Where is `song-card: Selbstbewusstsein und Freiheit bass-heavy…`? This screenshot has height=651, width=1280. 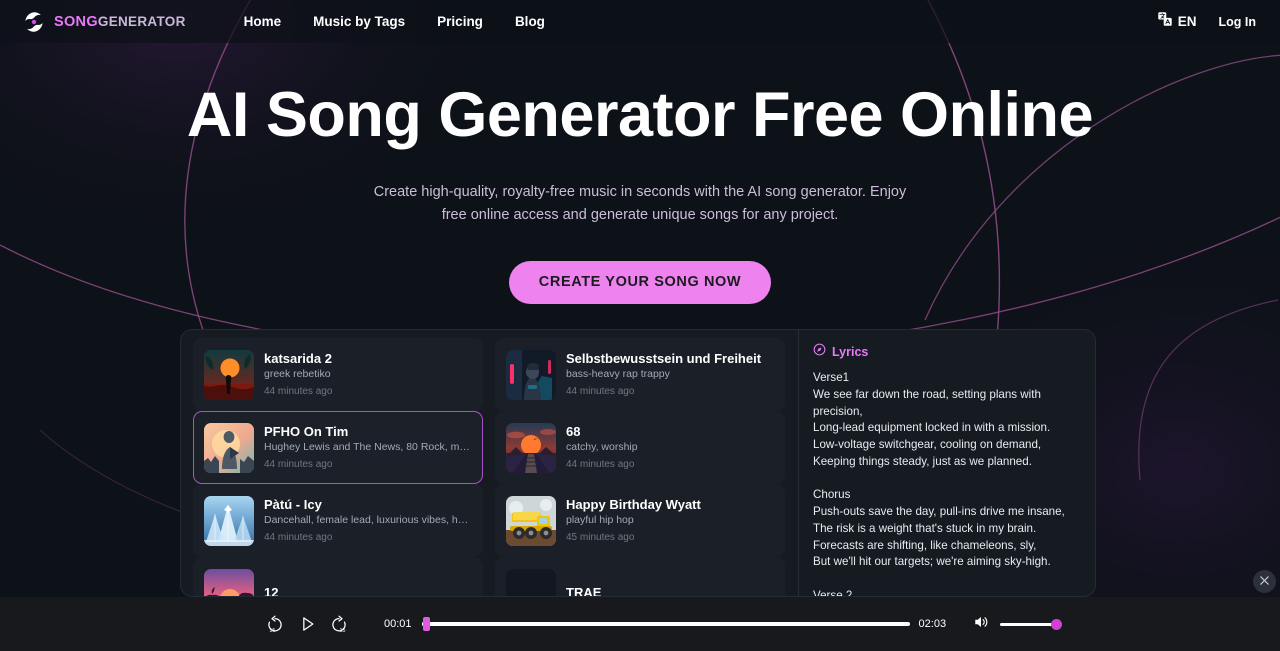 song-card: Selbstbewusstsein und Freiheit bass-heavy… is located at coordinates (640, 374).